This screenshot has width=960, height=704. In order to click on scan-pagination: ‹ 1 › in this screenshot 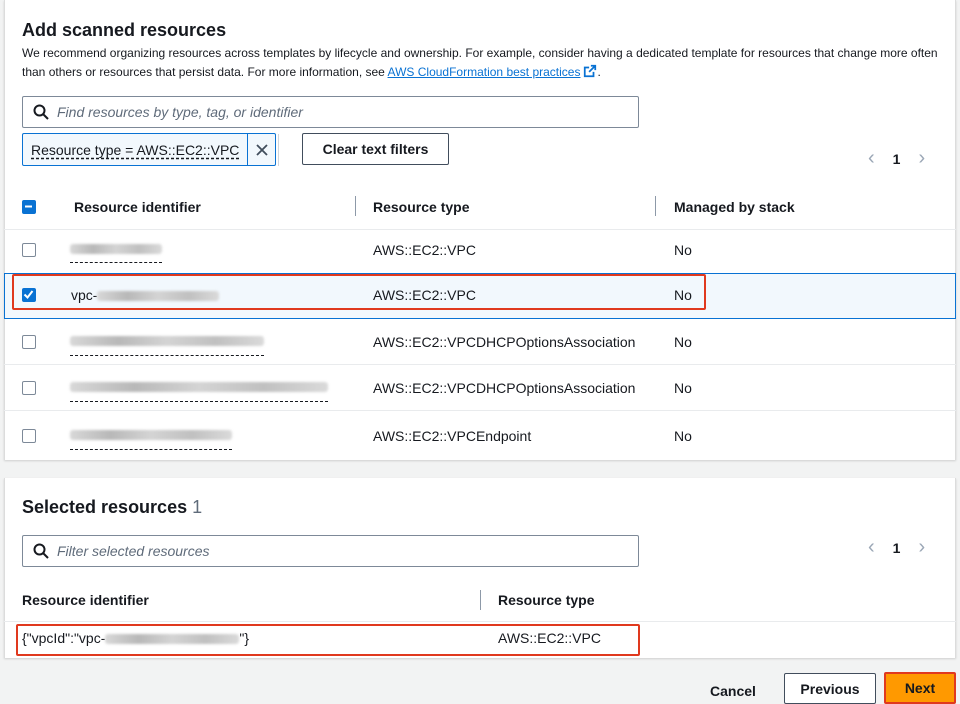, I will do `click(896, 158)`.